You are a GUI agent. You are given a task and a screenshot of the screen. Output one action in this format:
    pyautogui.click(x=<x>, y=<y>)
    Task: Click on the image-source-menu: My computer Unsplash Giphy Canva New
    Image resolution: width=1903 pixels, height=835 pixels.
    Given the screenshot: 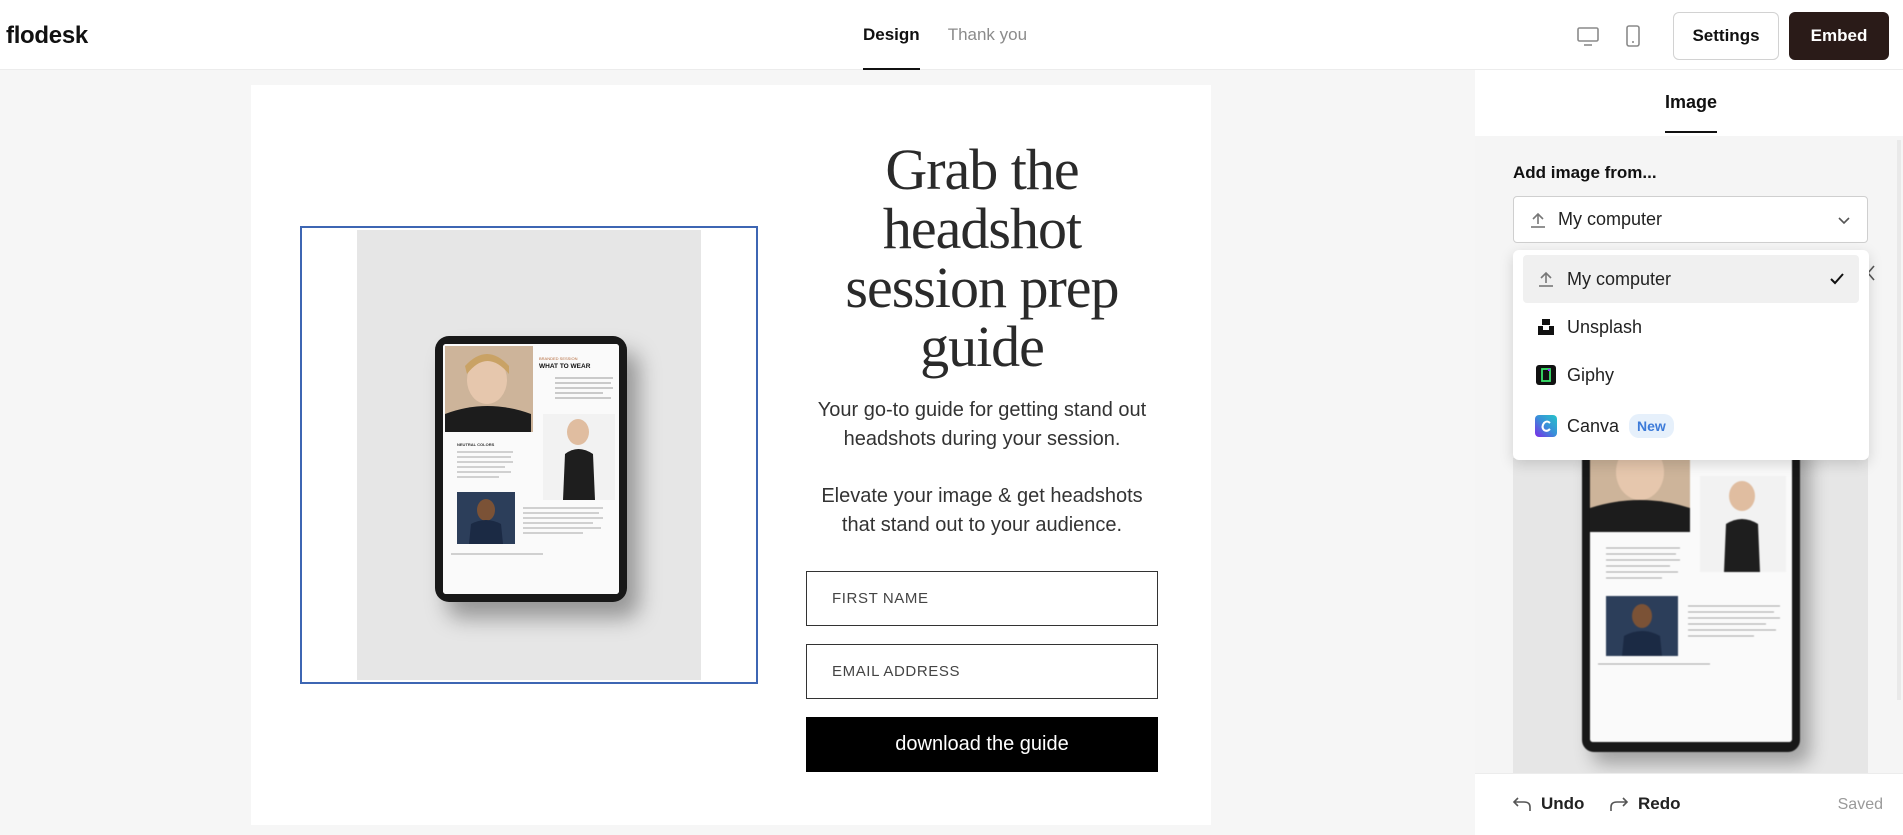 What is the action you would take?
    pyautogui.click(x=1691, y=355)
    